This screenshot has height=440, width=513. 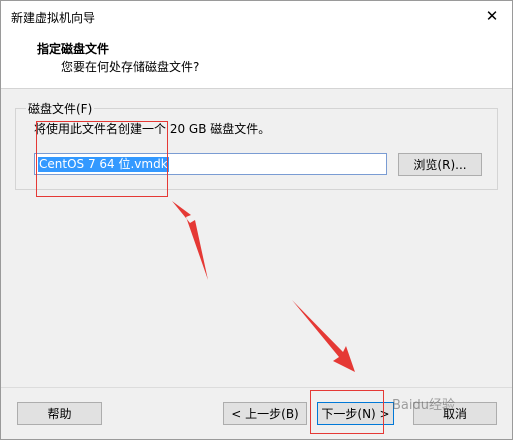 I want to click on disk-file-input: CentOS 7 64 位.vmdk, so click(x=210, y=164).